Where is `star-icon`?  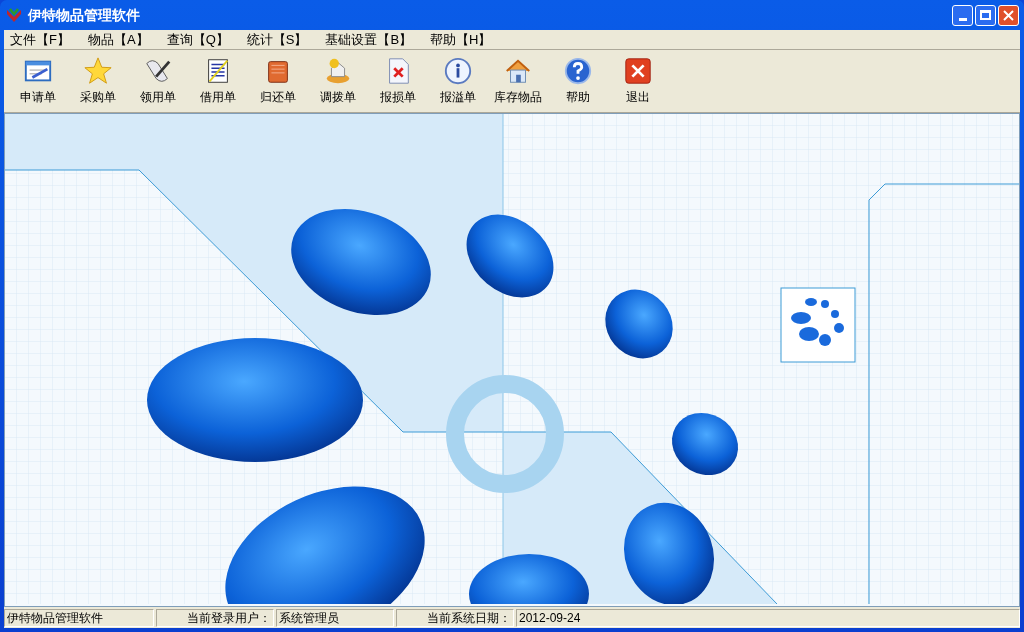 star-icon is located at coordinates (98, 71).